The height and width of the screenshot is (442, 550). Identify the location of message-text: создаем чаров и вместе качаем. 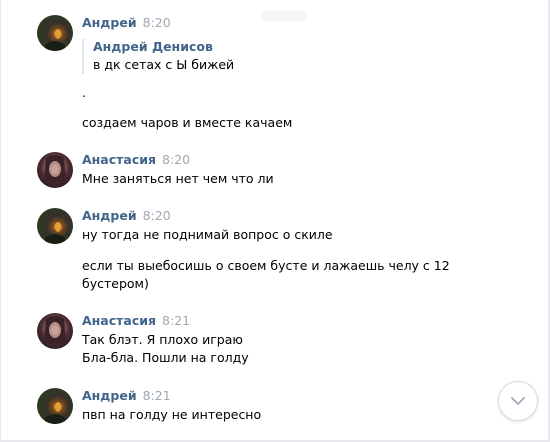
(187, 122).